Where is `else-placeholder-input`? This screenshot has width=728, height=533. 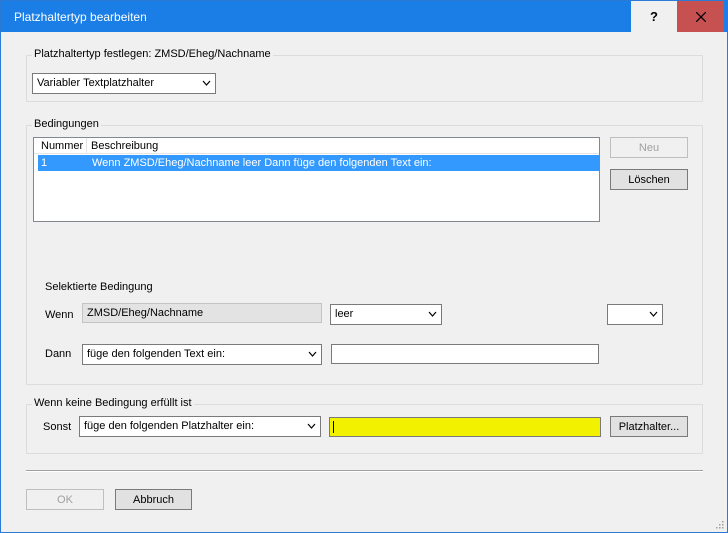
else-placeholder-input is located at coordinates (465, 427).